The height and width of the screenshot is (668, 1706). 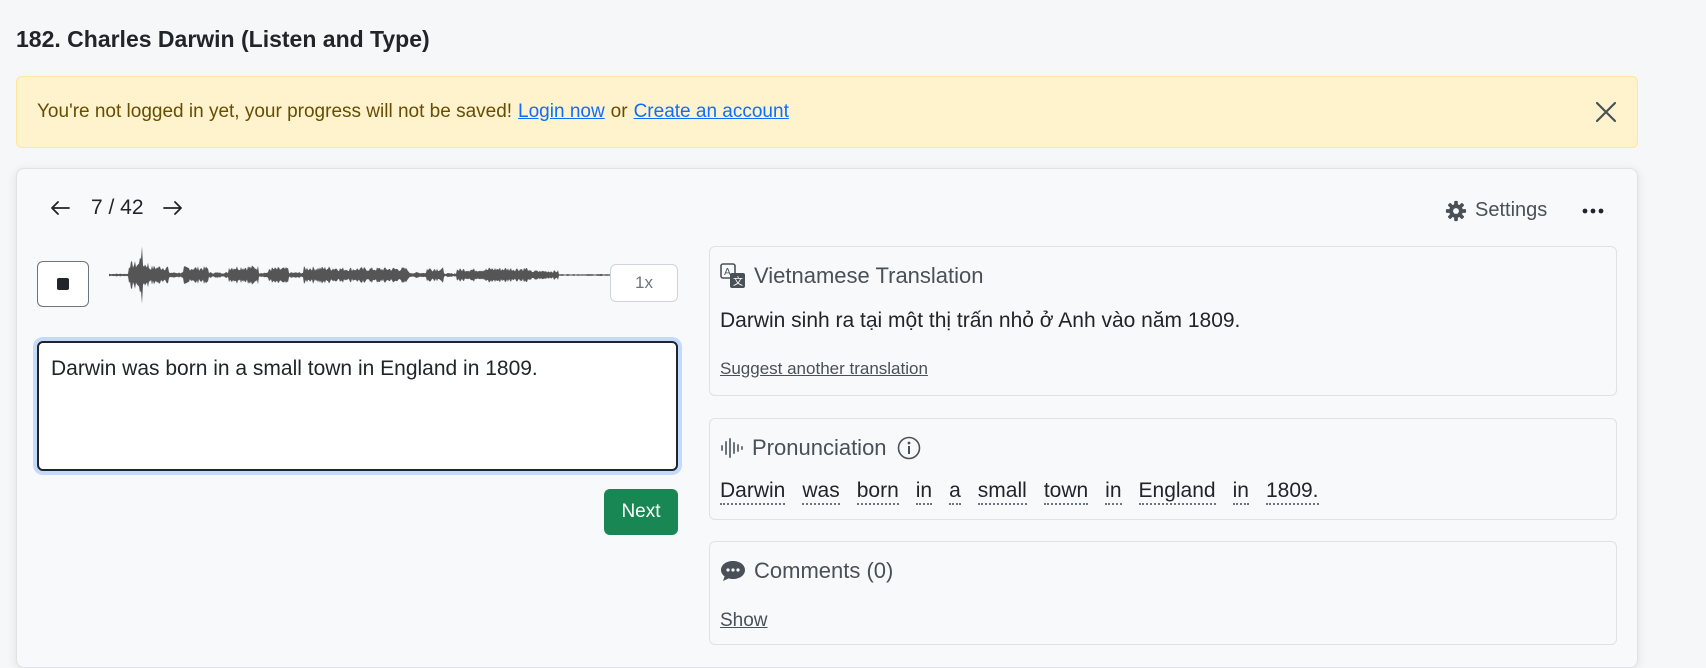 I want to click on pronunciation-word: England, so click(x=1177, y=492).